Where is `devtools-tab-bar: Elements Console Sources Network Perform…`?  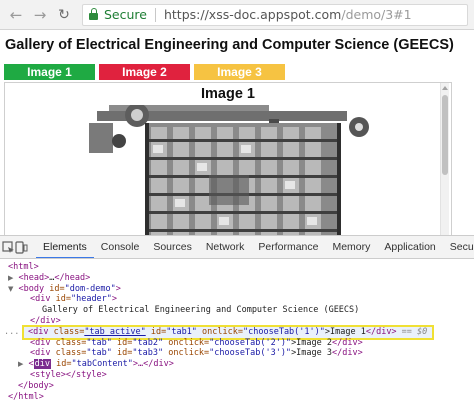 devtools-tab-bar: Elements Console Sources Network Perform… is located at coordinates (237, 247).